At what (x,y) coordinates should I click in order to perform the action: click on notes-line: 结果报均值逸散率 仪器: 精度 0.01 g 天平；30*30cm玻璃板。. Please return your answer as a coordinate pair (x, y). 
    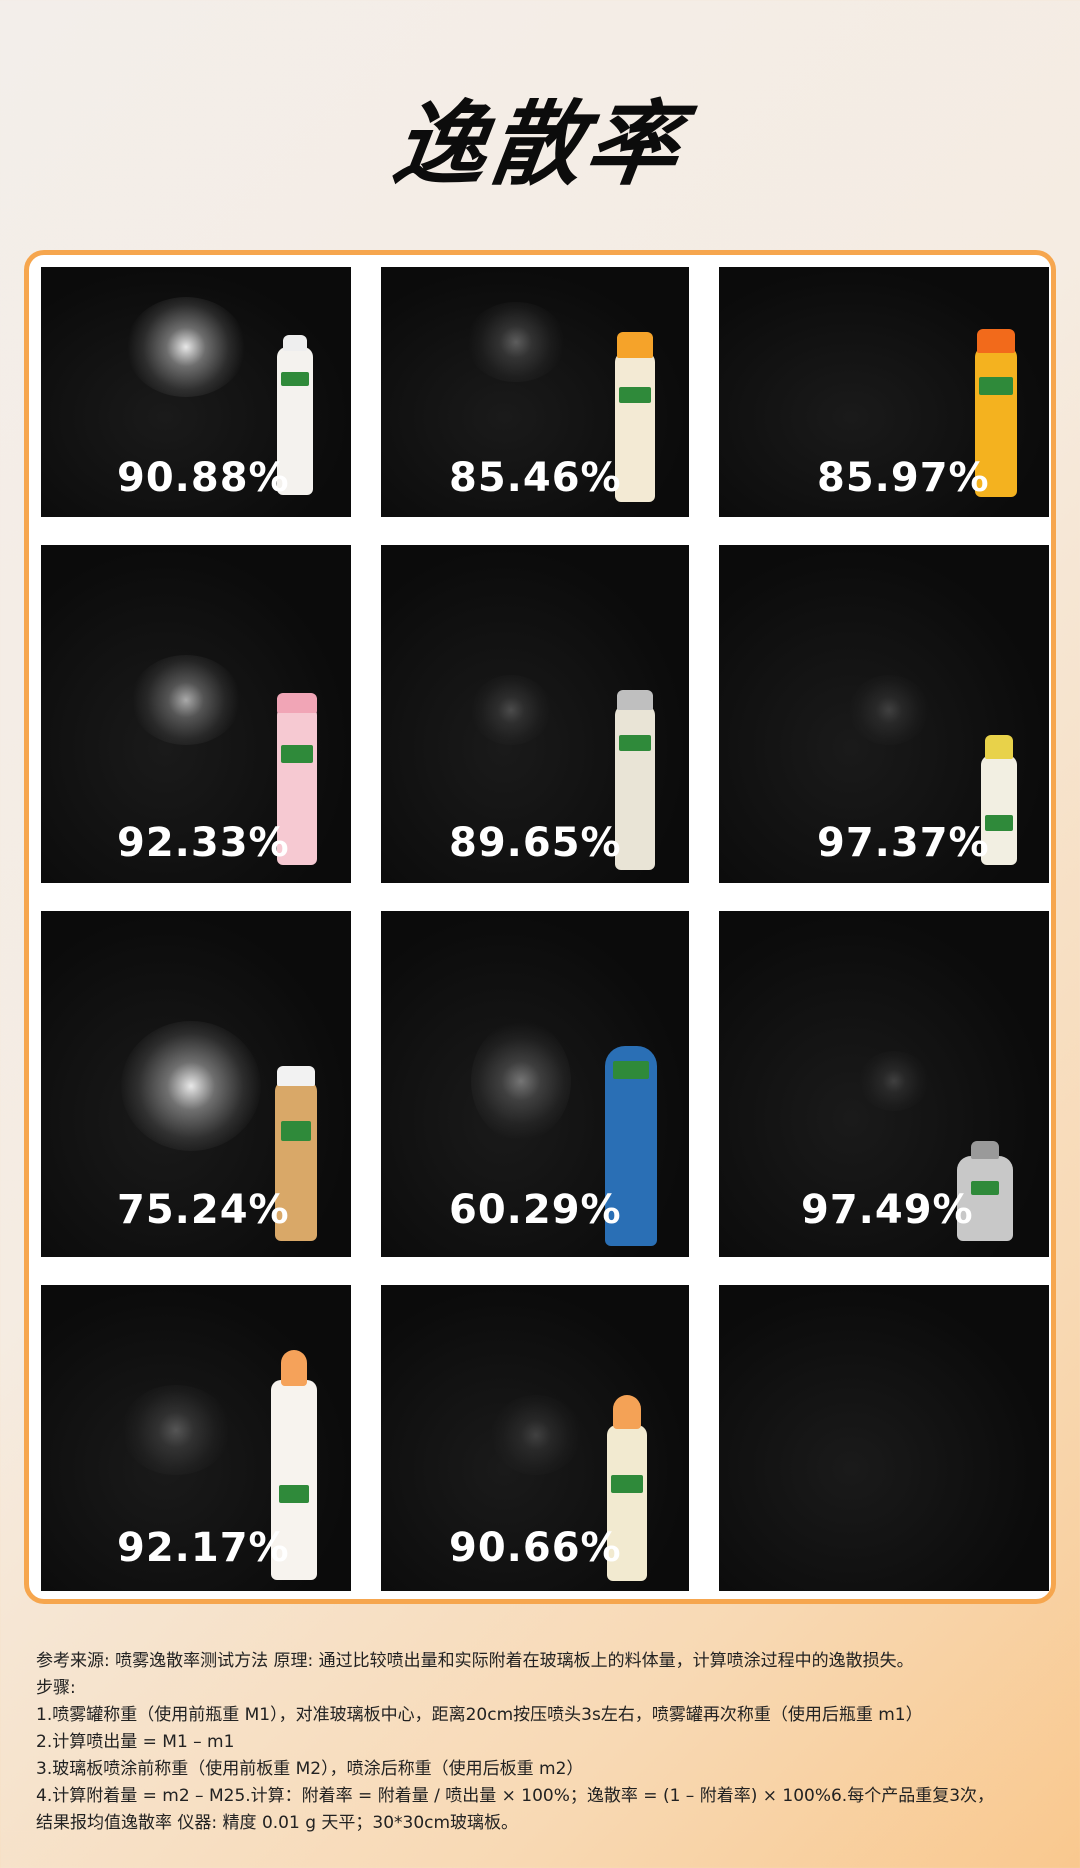
    Looking at the image, I should click on (277, 1823).